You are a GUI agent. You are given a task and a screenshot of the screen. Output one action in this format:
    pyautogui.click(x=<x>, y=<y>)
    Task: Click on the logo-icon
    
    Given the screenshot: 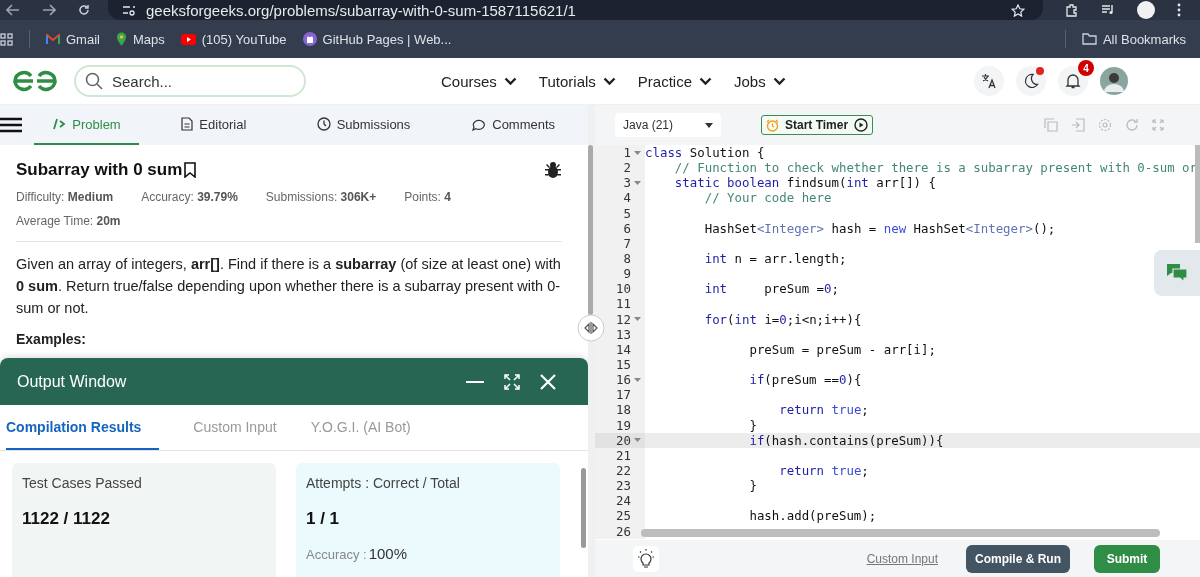 What is the action you would take?
    pyautogui.click(x=35, y=81)
    